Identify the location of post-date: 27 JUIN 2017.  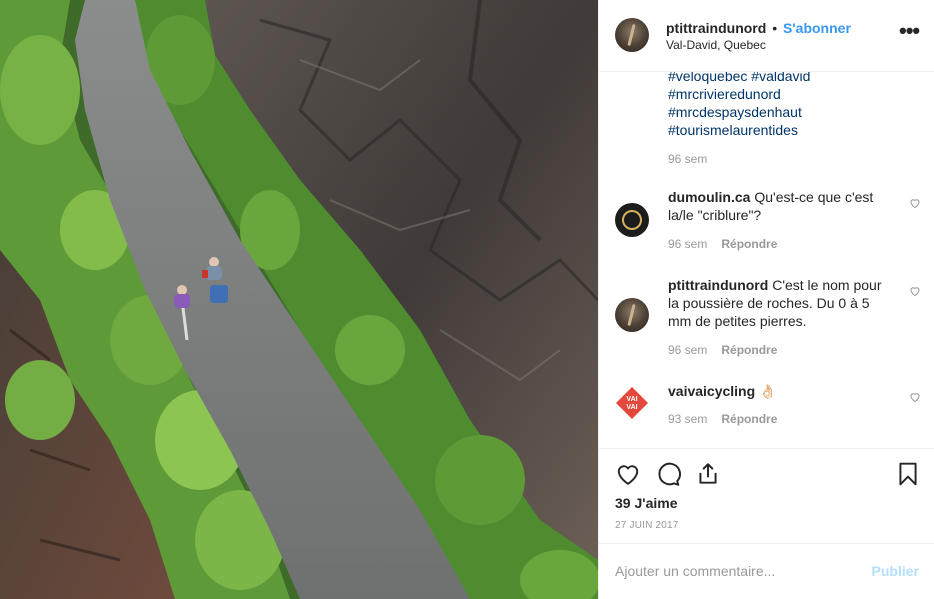
(647, 525).